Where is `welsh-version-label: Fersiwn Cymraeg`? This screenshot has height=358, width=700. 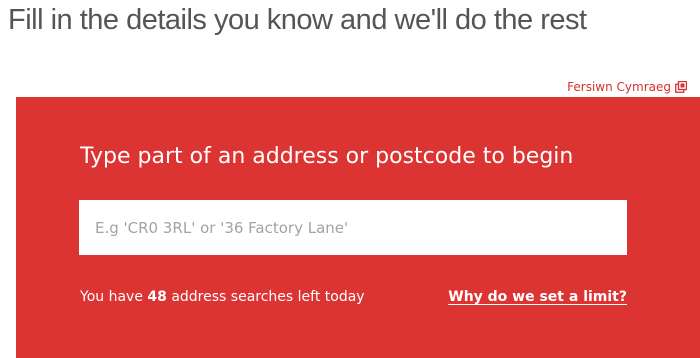
welsh-version-label: Fersiwn Cymraeg is located at coordinates (619, 87).